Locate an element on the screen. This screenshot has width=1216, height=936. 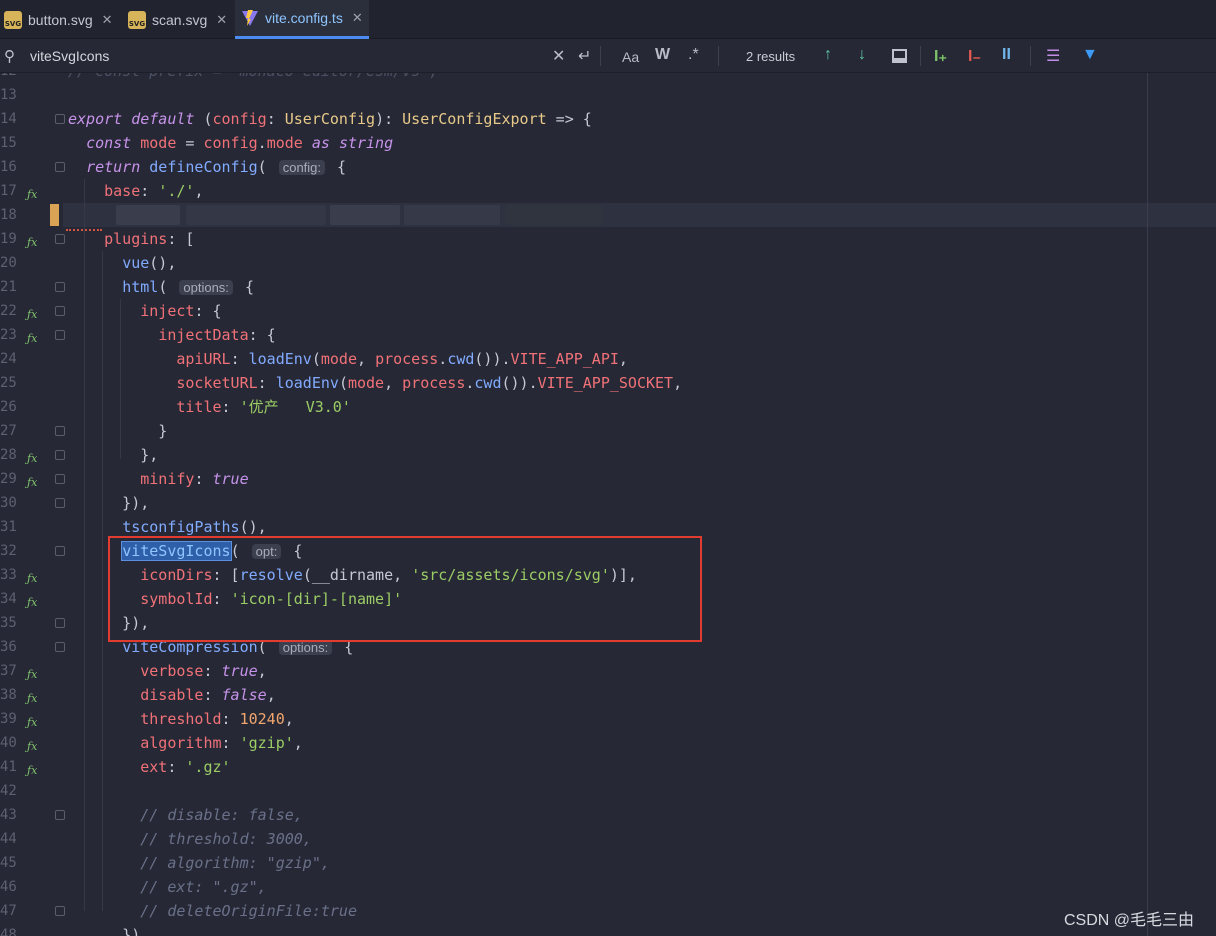
select-all-carets-icon: II is located at coordinates (1006, 55).